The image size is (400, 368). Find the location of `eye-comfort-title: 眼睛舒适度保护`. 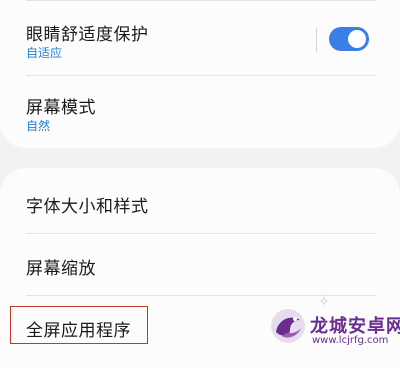

eye-comfort-title: 眼睛舒适度保护 is located at coordinates (87, 35).